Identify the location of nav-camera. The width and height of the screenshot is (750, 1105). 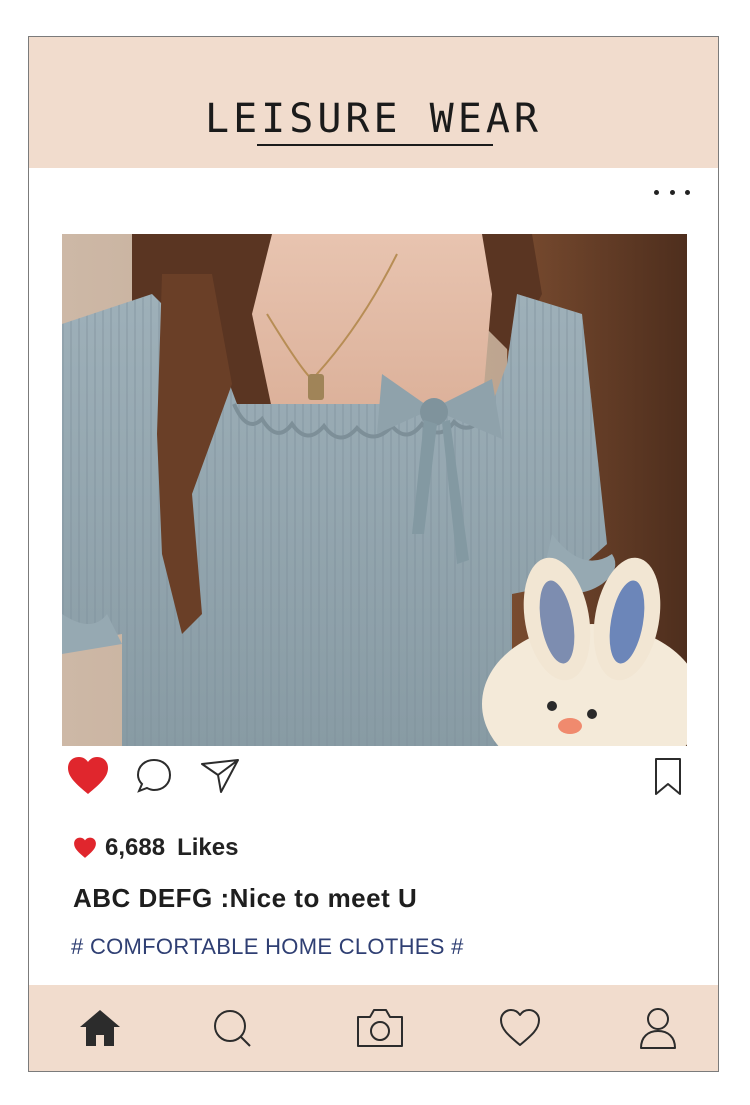
(380, 1028).